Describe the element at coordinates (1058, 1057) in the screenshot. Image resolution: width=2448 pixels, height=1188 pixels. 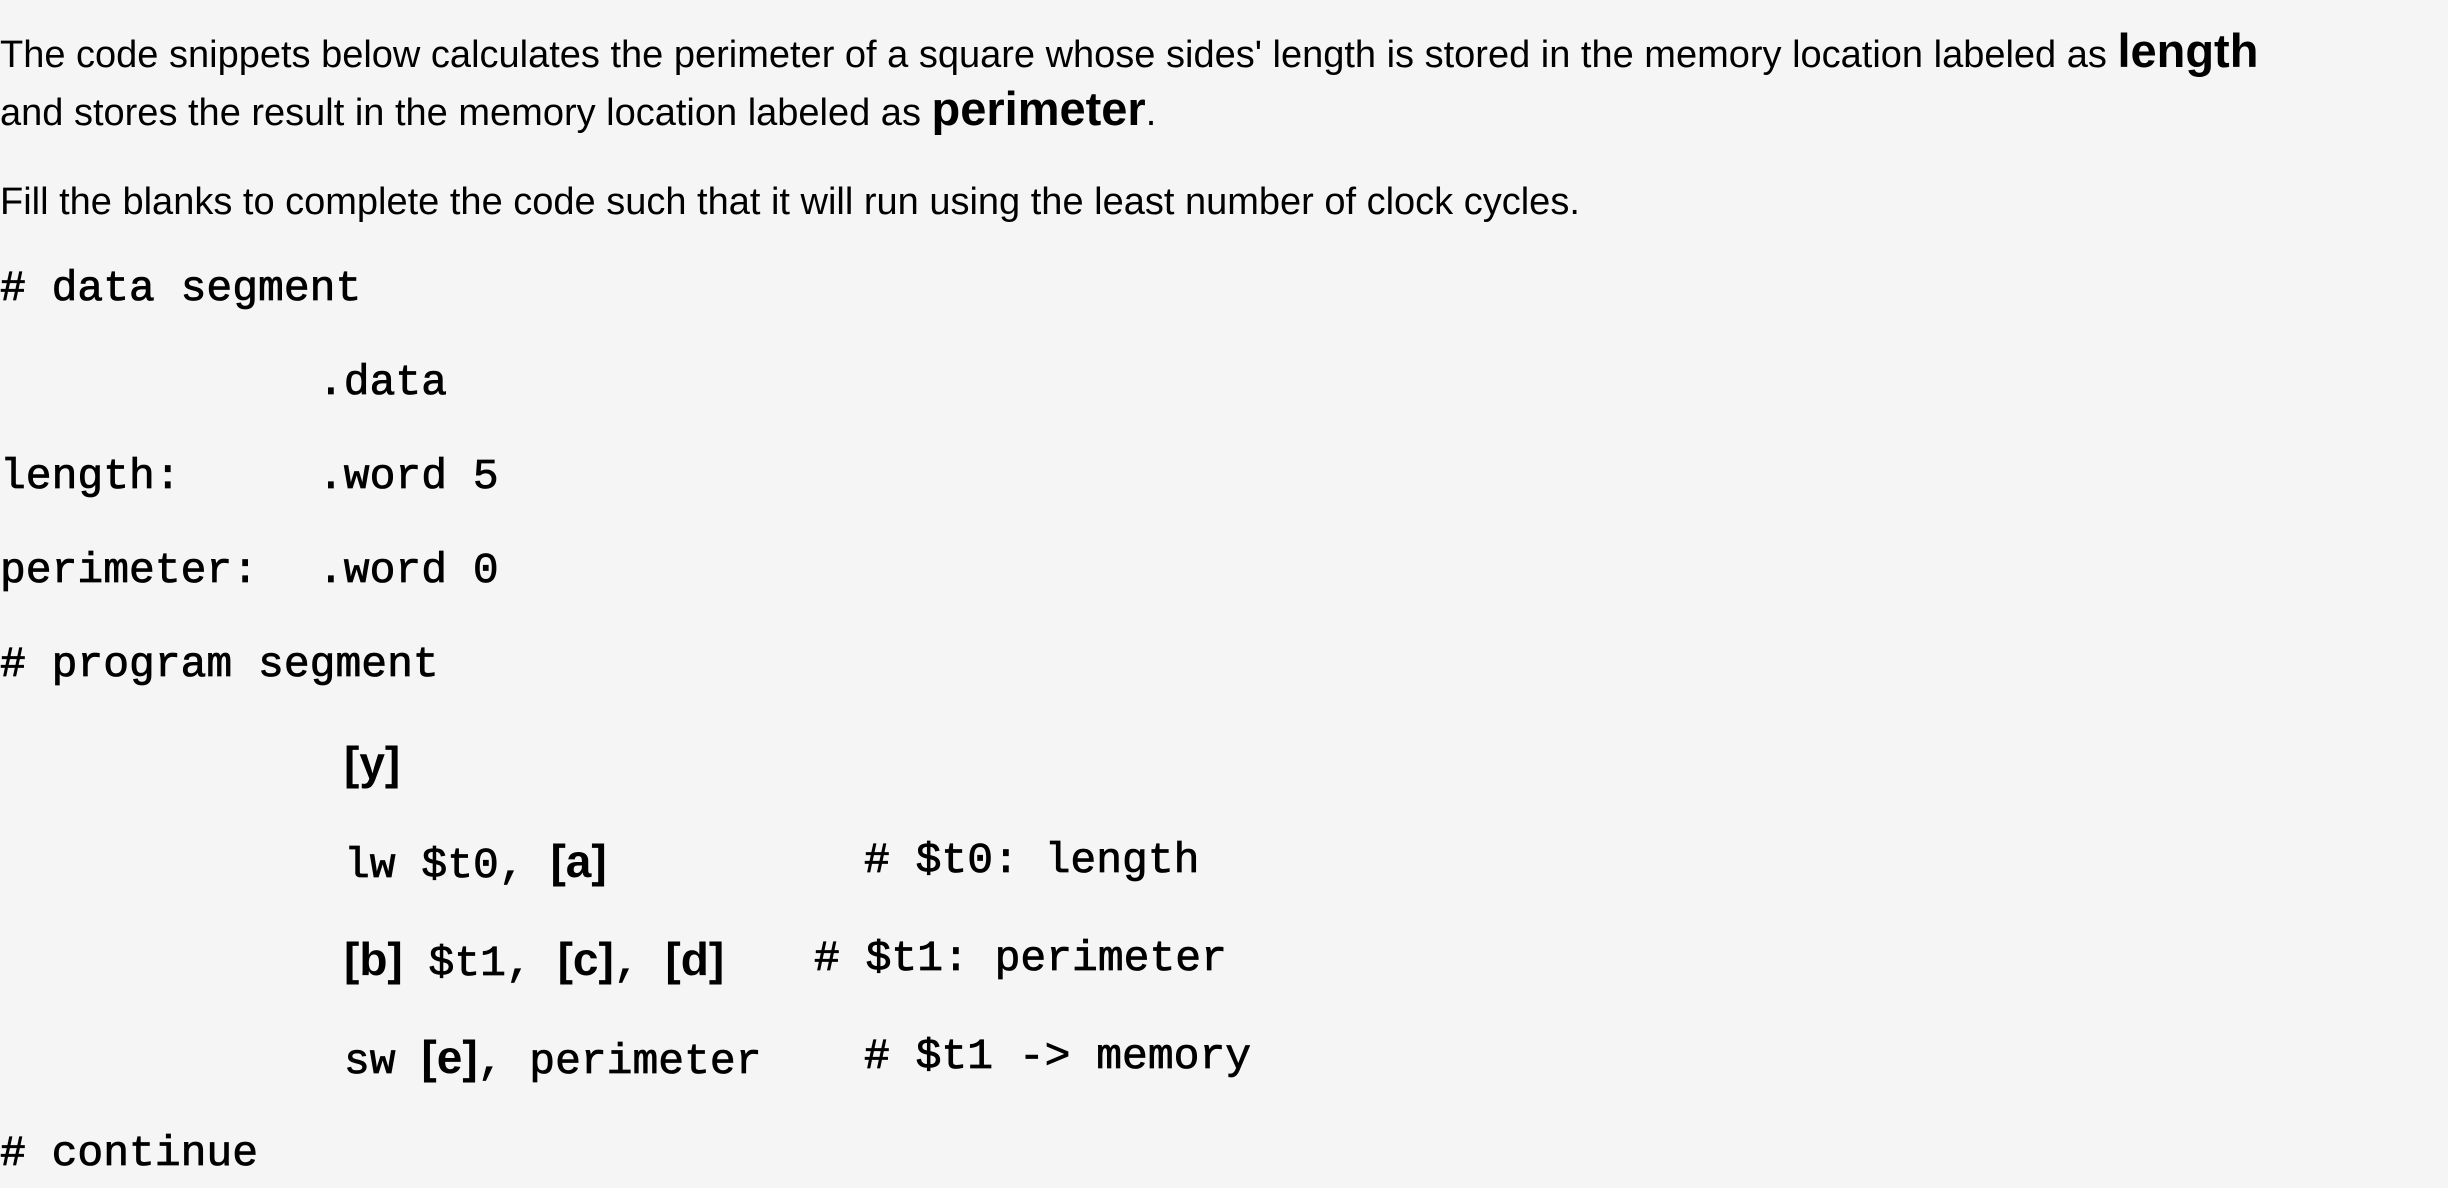
I see `sw-comment: # $t1 -> memory` at that location.